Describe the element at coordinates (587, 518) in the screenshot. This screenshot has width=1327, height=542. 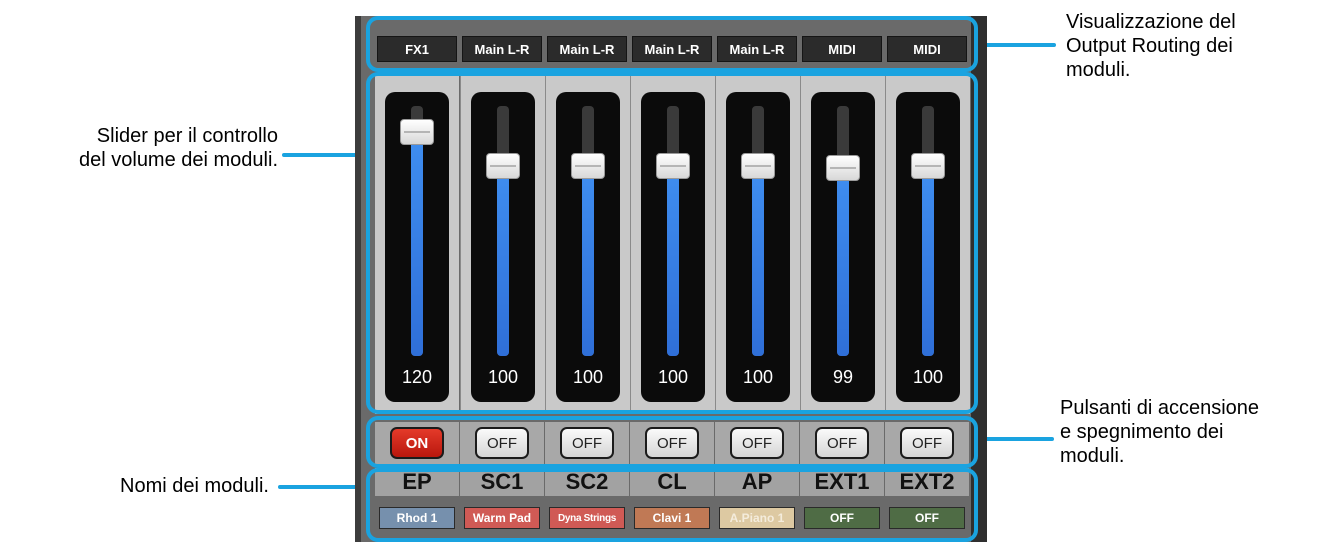
I see `preset-label: Dyna Strings` at that location.